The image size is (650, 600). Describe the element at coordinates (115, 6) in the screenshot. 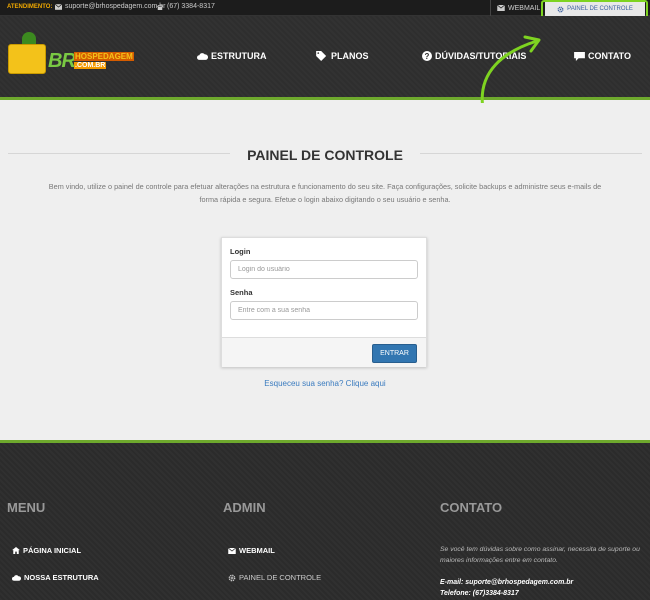

I see `support-email-text: suporte@brhospedagem.com.br` at that location.